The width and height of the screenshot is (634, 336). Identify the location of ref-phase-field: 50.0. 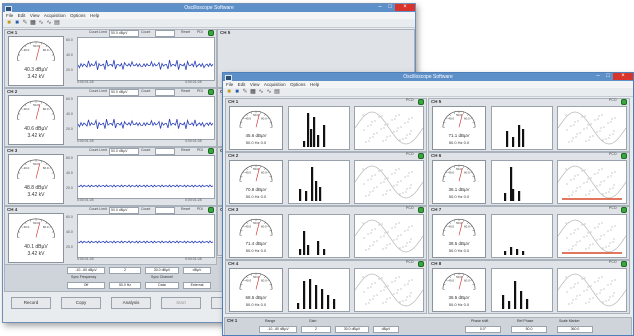
(529, 329).